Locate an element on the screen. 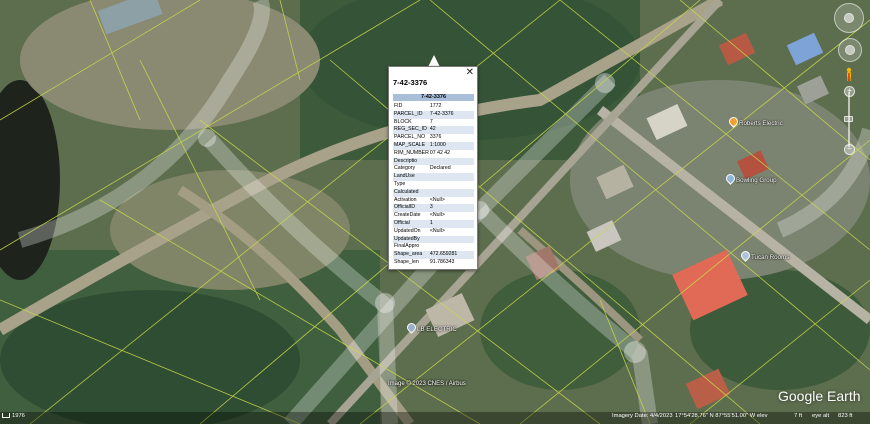  popup-table-header: 7-42-3376 is located at coordinates (433, 97).